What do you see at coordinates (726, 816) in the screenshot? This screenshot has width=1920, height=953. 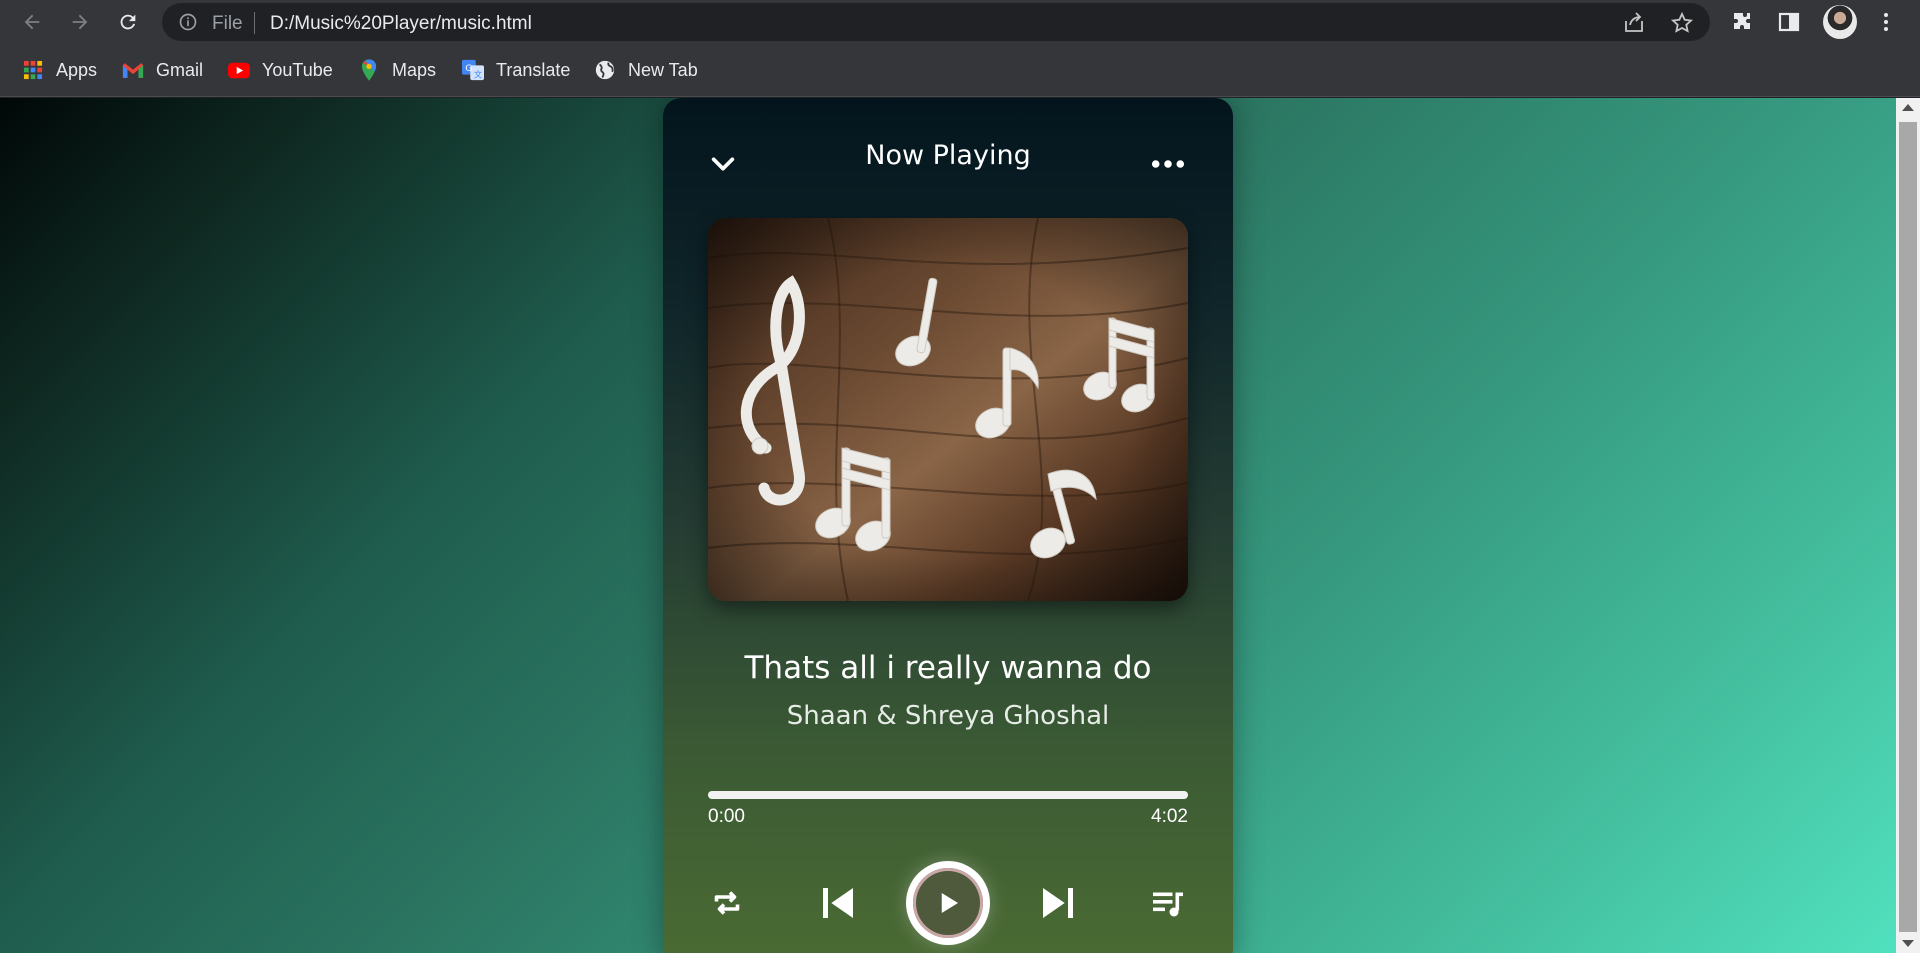 I see `current-time: 0:00` at bounding box center [726, 816].